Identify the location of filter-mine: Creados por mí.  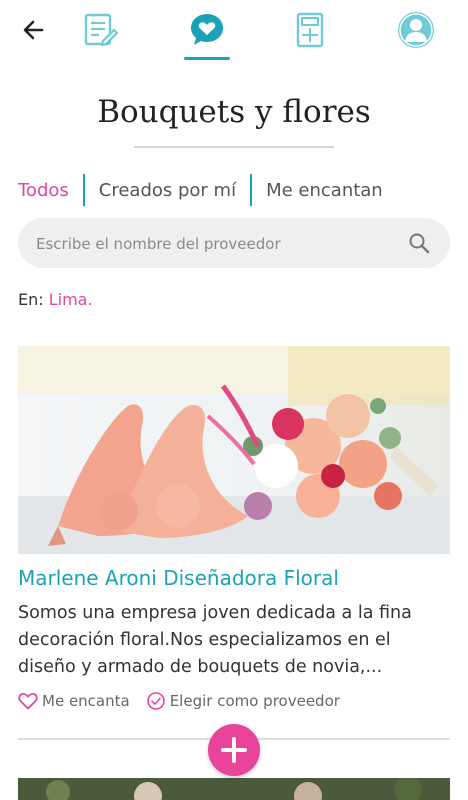
(167, 190).